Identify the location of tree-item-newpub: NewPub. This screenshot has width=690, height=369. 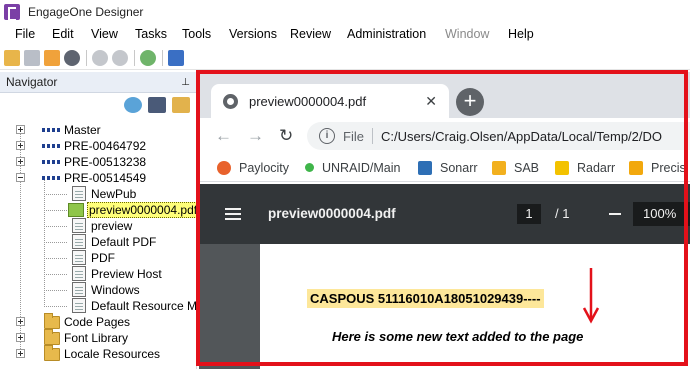
(98, 194).